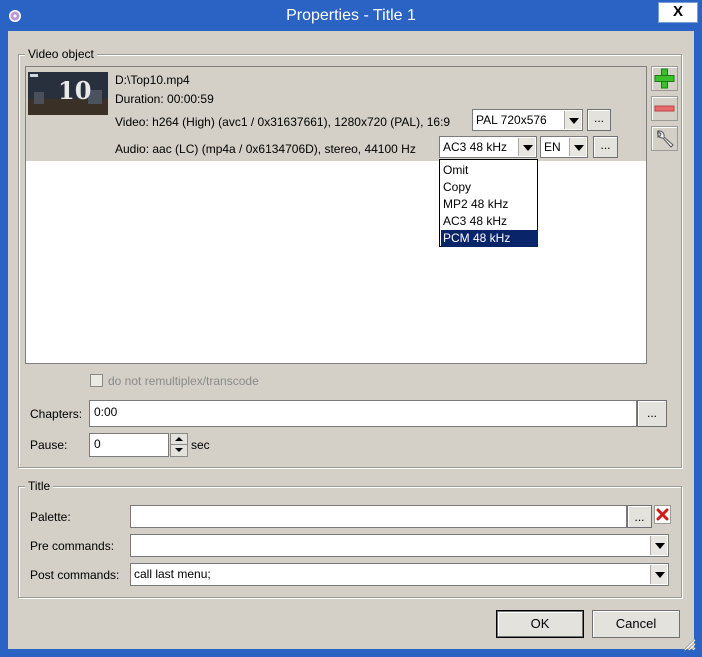 Image resolution: width=702 pixels, height=657 pixels. Describe the element at coordinates (475, 147) in the screenshot. I see `audio-format-value: AC3 48 kHz` at that location.